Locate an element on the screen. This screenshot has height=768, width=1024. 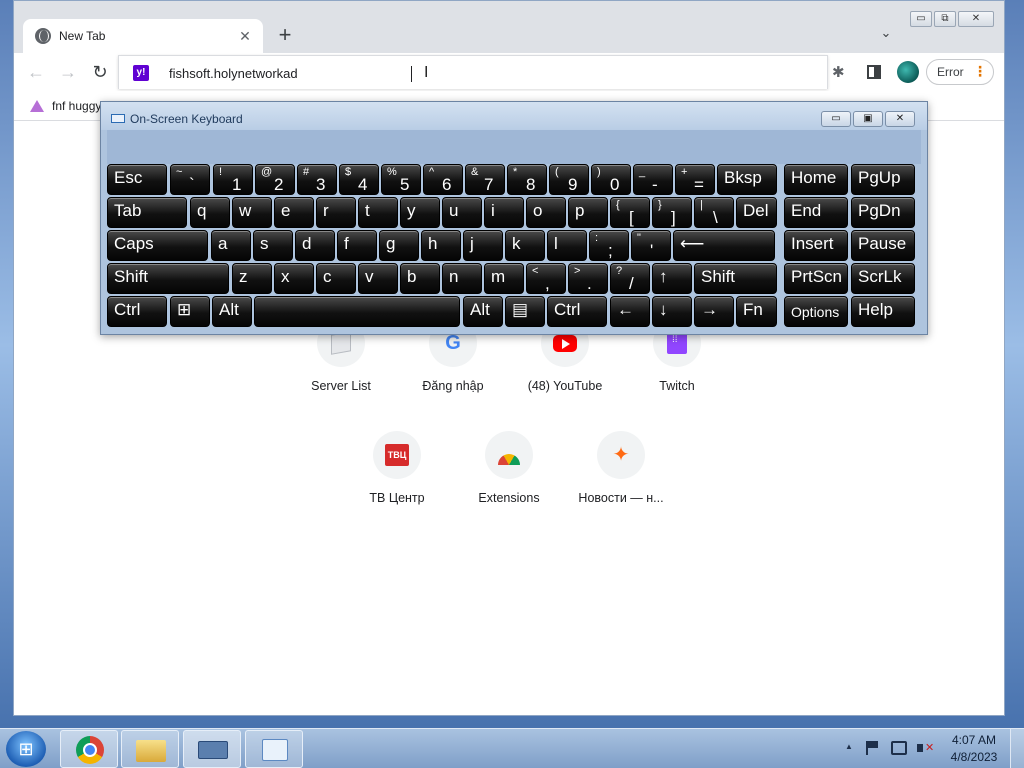
key-esc: Esc is located at coordinates (137, 179).